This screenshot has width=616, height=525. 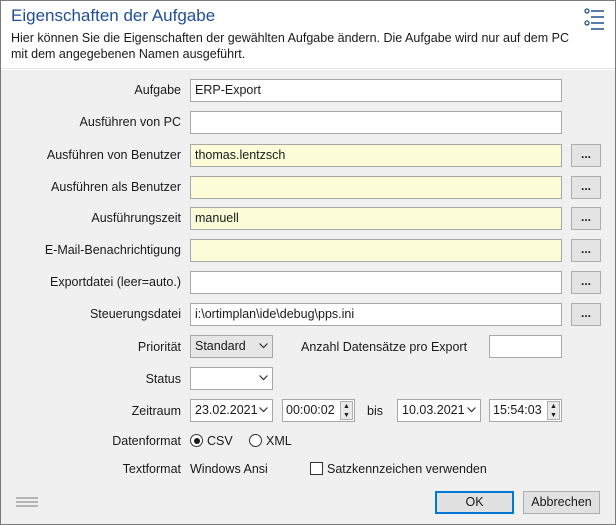 What do you see at coordinates (163, 379) in the screenshot?
I see `status-label: Status` at bounding box center [163, 379].